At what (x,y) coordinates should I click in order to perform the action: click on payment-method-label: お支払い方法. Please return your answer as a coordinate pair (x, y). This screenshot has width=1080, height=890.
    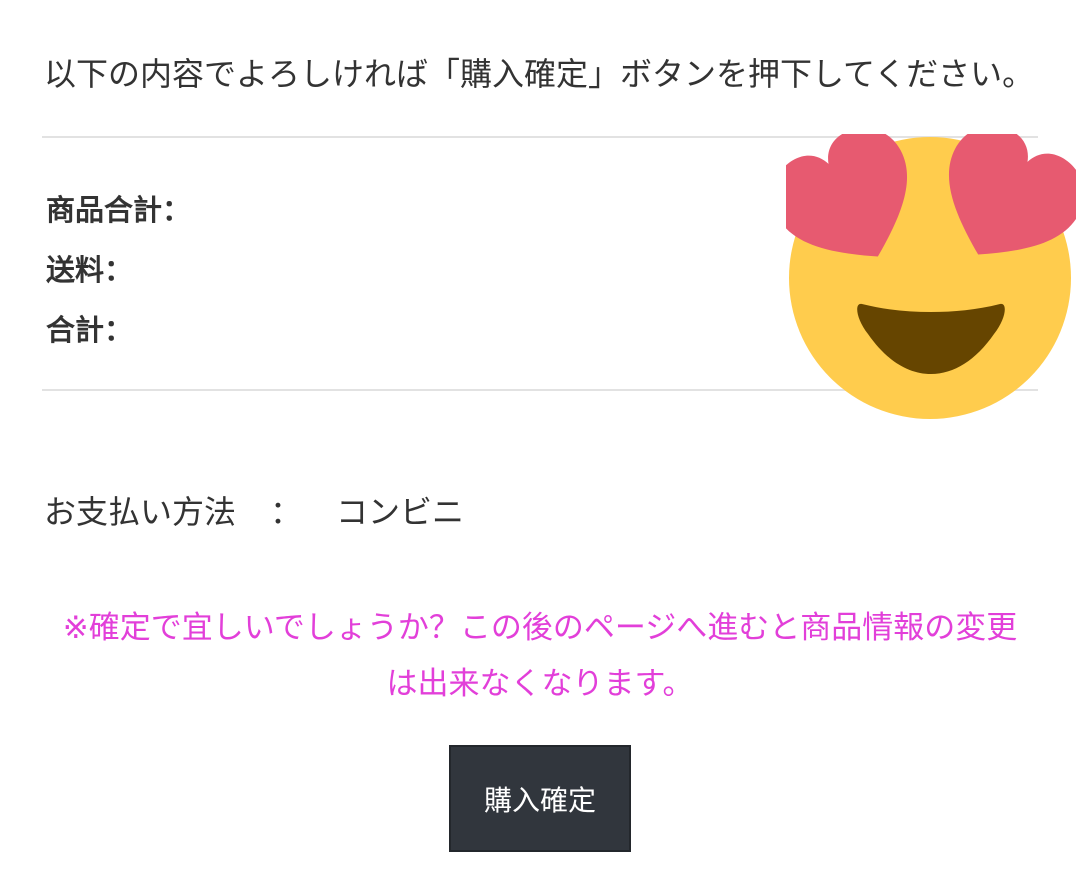
    Looking at the image, I should click on (140, 512).